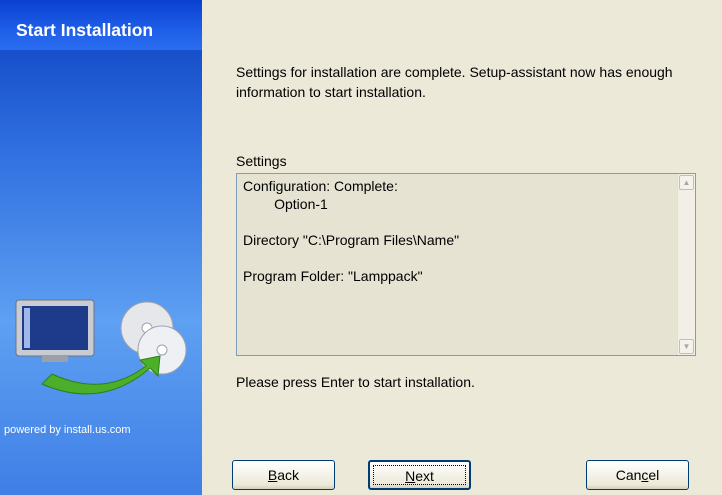 This screenshot has height=495, width=722. What do you see at coordinates (686, 346) in the screenshot?
I see `scroll-down-icon: ▼` at bounding box center [686, 346].